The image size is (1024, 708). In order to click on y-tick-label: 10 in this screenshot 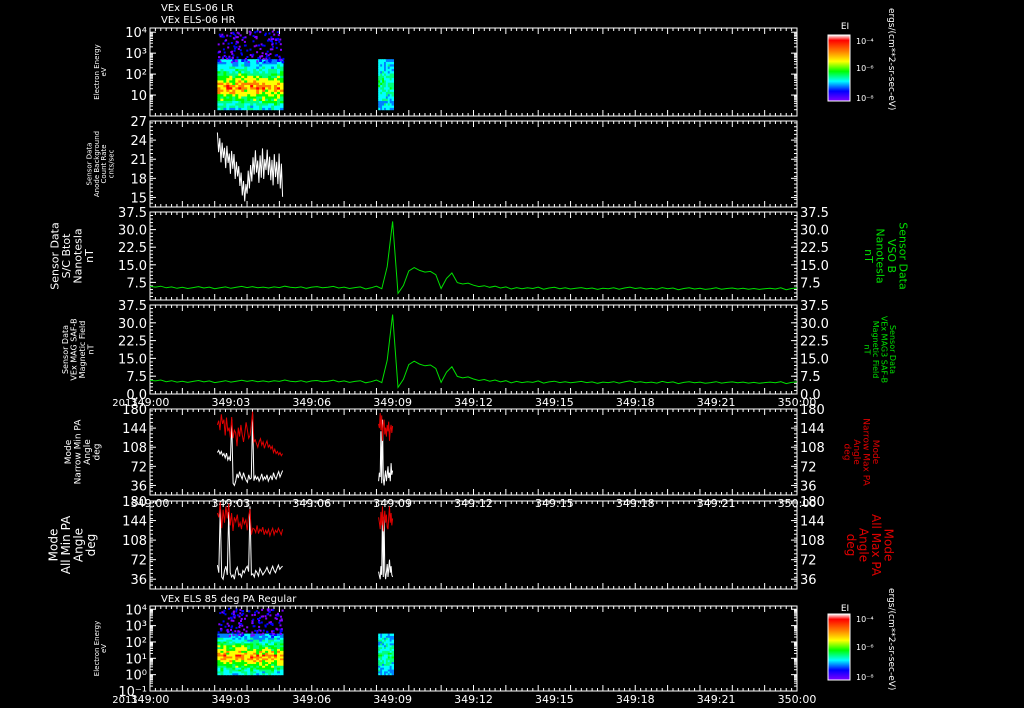, I will do `click(138, 96)`.